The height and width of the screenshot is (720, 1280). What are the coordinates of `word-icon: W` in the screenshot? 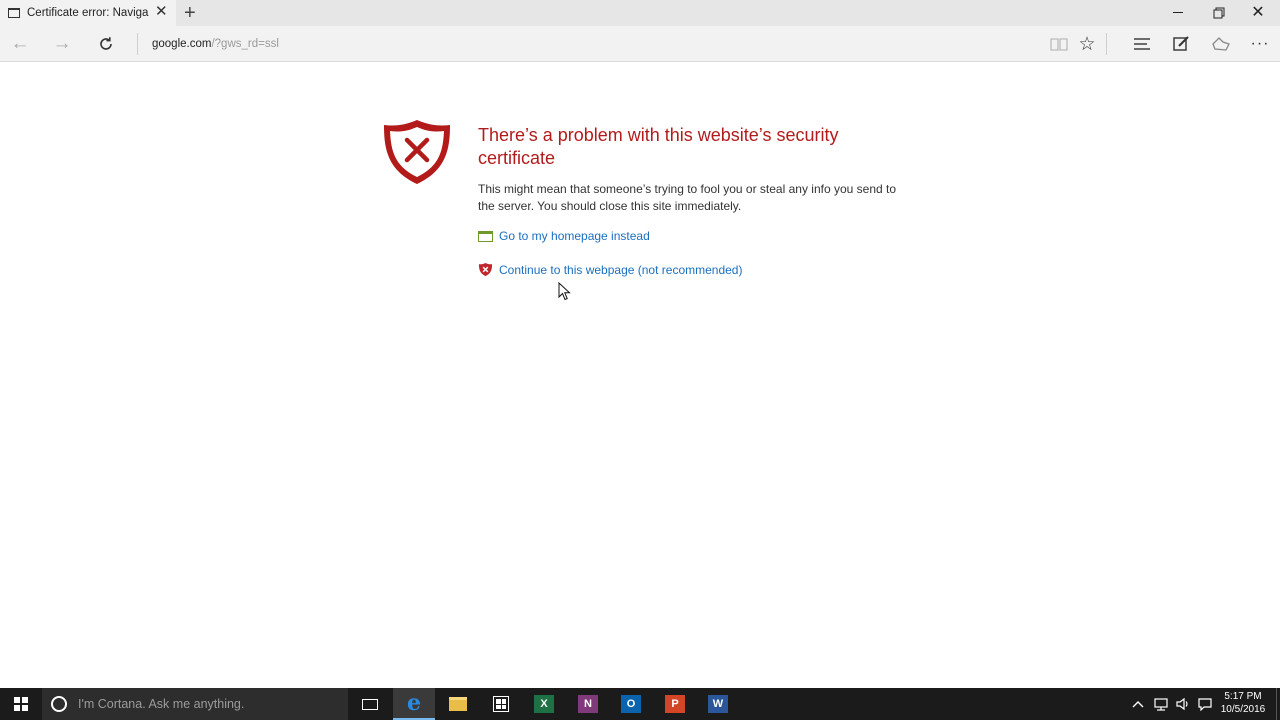 It's located at (718, 704).